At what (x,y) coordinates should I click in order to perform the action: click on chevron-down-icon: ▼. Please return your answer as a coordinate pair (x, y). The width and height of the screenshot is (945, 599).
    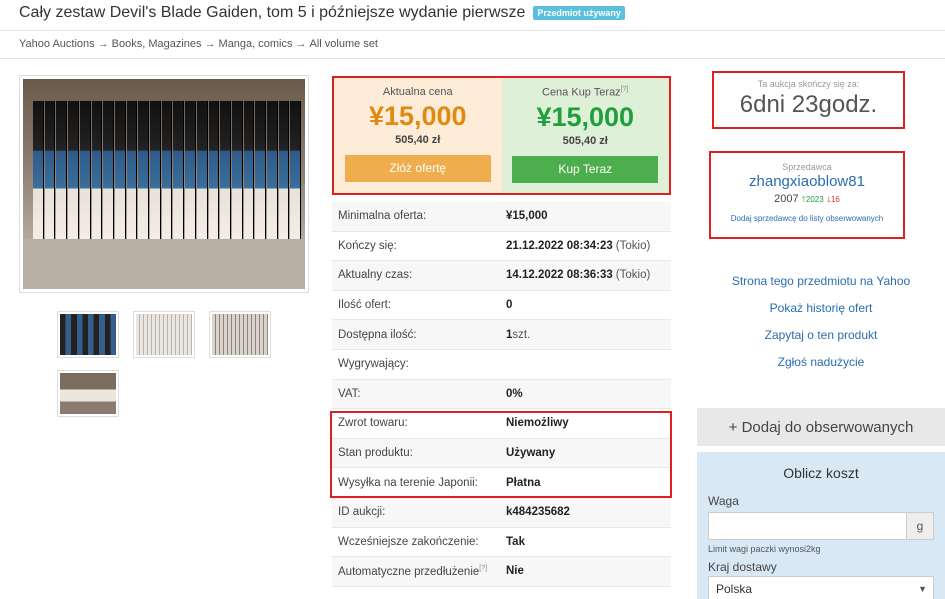
    Looking at the image, I should click on (922, 589).